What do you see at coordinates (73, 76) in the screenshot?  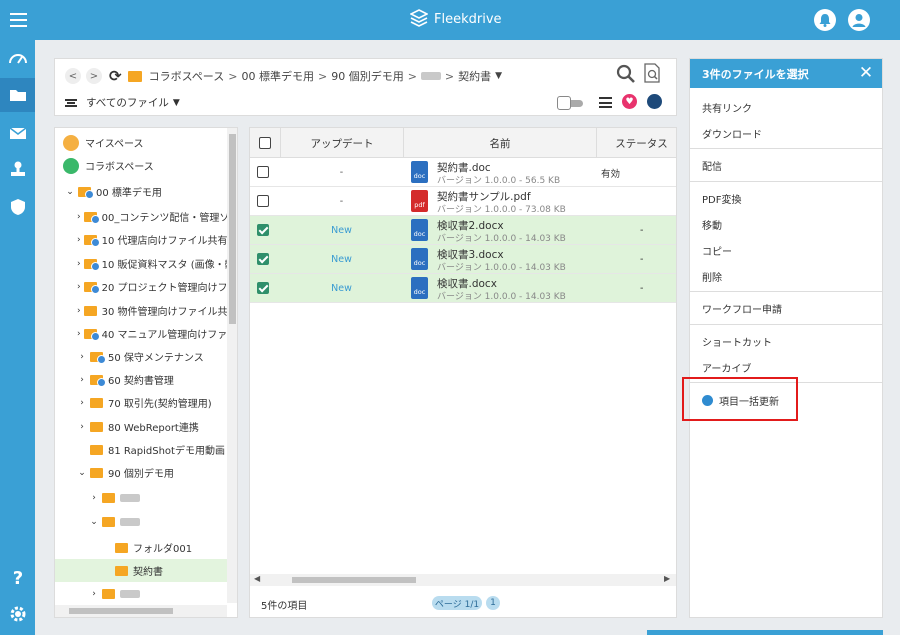 I see `back-button: <` at bounding box center [73, 76].